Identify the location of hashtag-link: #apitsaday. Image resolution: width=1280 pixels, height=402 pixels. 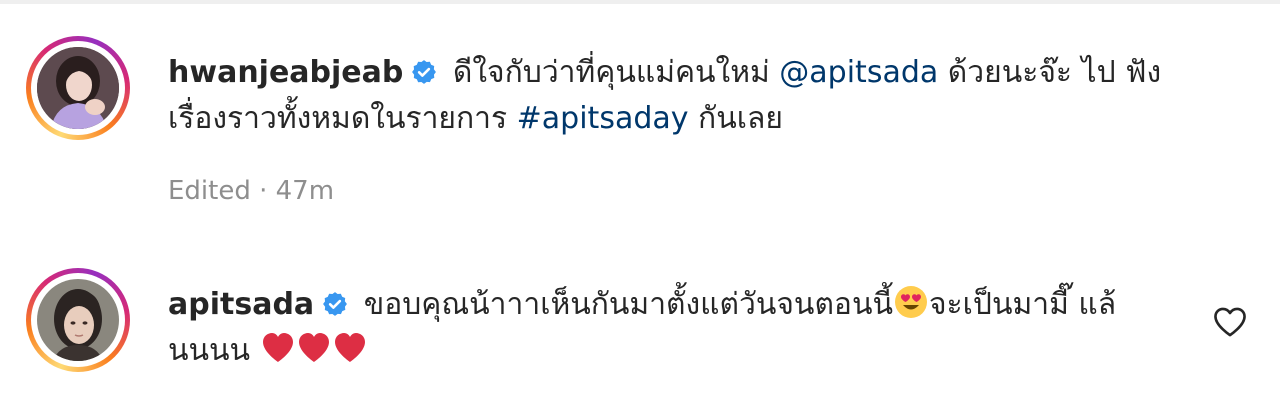
(603, 118).